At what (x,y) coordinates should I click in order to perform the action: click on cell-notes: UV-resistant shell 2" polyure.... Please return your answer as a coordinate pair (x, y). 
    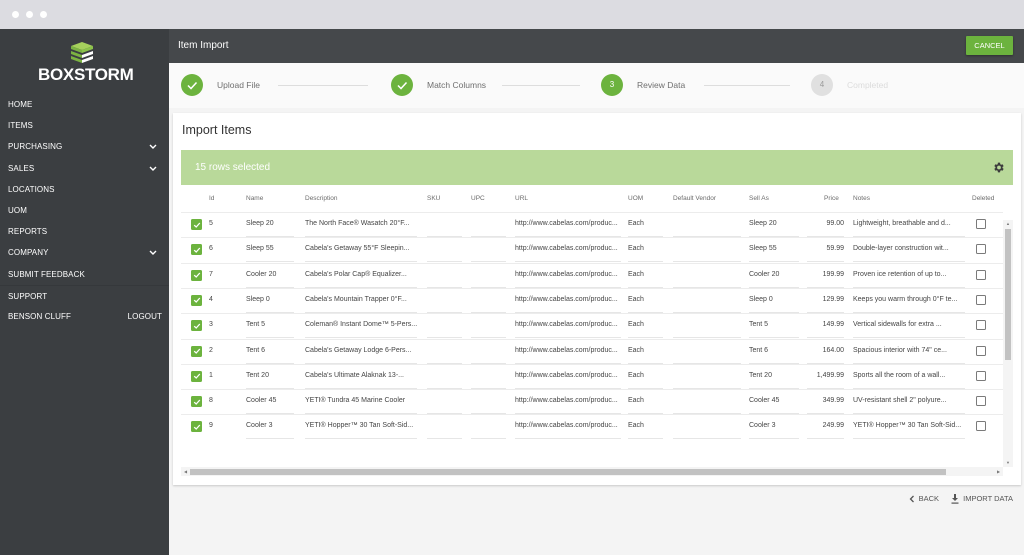
    Looking at the image, I should click on (909, 402).